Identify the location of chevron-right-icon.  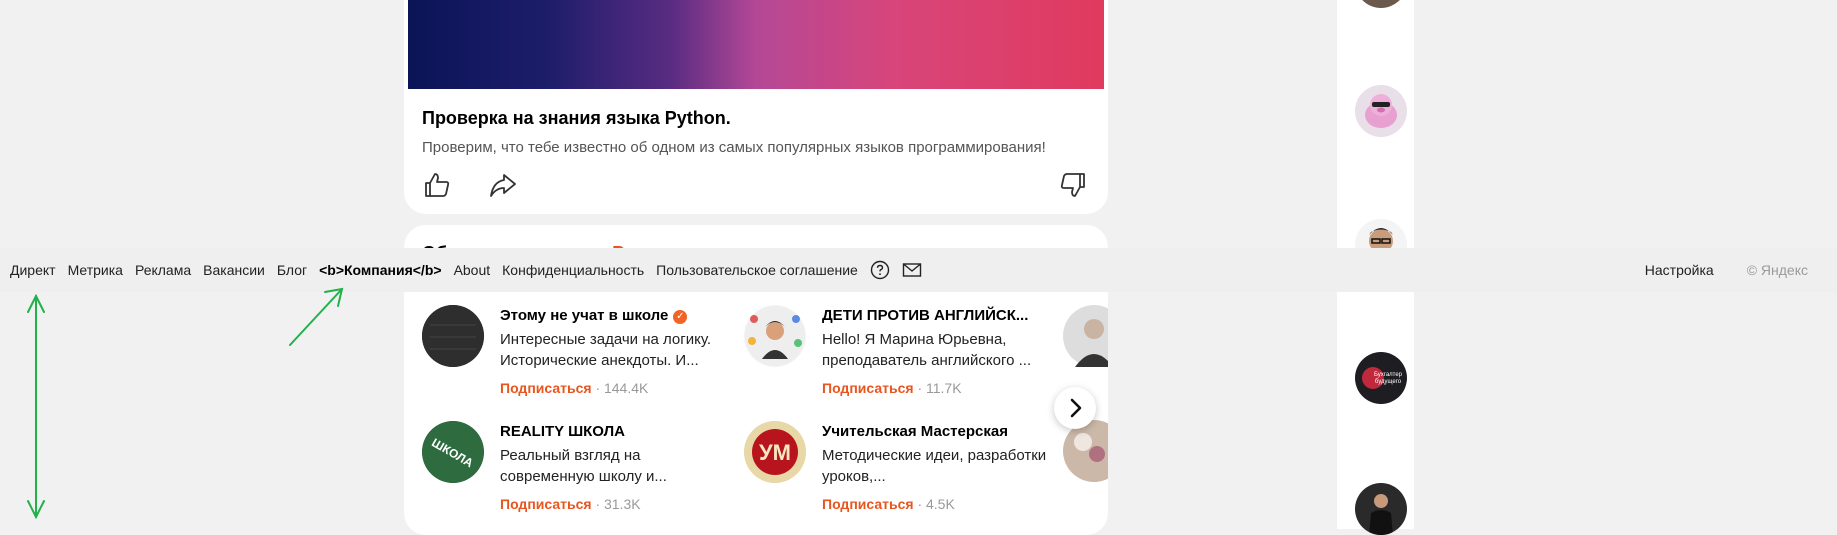
(1076, 408).